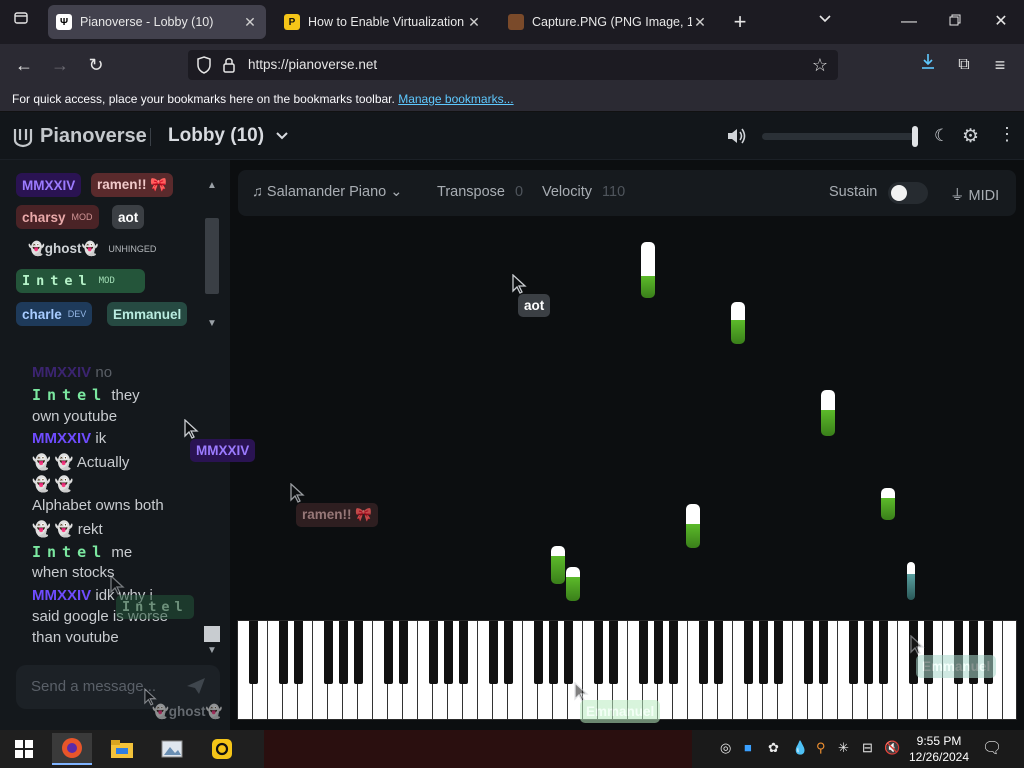 The width and height of the screenshot is (1024, 768). Describe the element at coordinates (128, 217) in the screenshot. I see `user-chip-aot: aot` at that location.